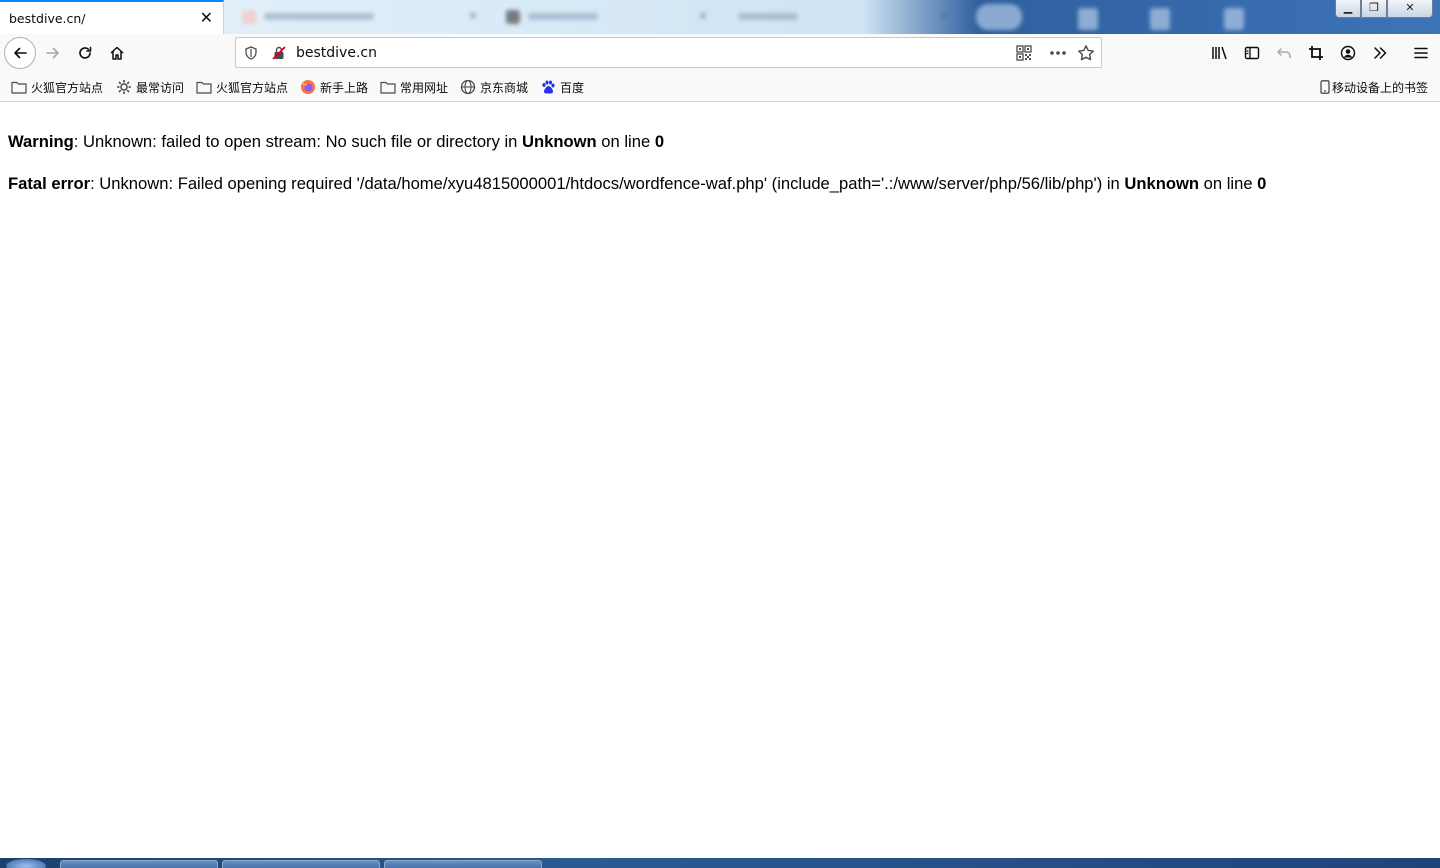 Image resolution: width=1440 pixels, height=868 pixels. I want to click on bookmark-folder: 常用网址, so click(414, 87).